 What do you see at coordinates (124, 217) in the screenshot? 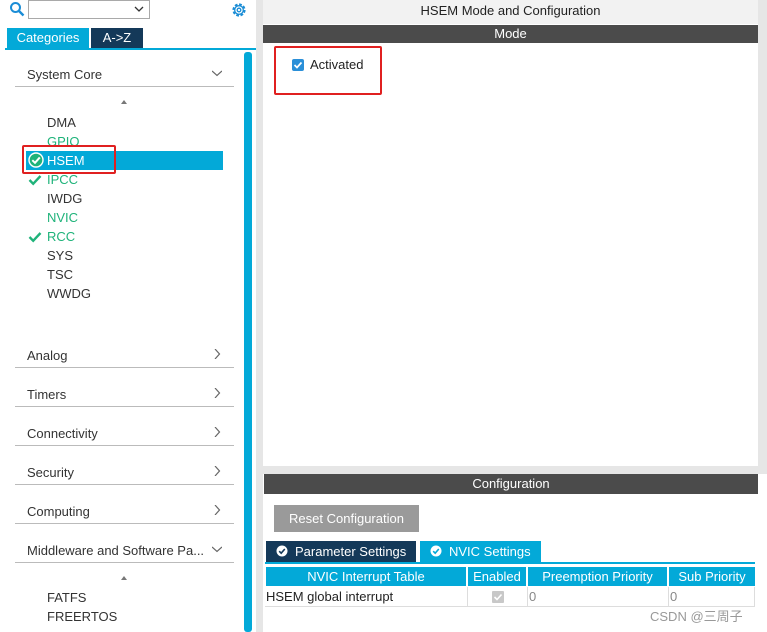
I see `list-item-nvic: NVIC` at bounding box center [124, 217].